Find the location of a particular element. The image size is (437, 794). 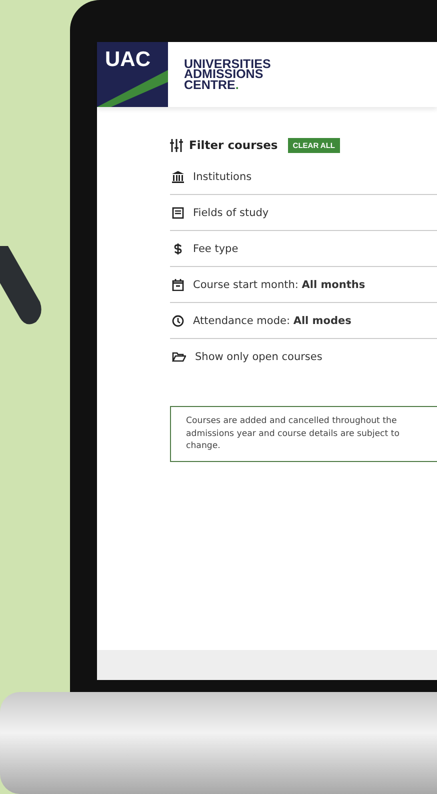

dollar-icon is located at coordinates (178, 248).